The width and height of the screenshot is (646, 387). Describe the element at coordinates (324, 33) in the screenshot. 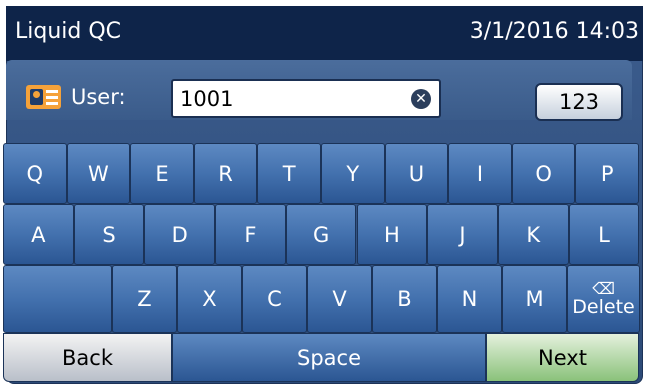

I see `title-bar: Liquid QC 3/1/2016 14:03` at that location.